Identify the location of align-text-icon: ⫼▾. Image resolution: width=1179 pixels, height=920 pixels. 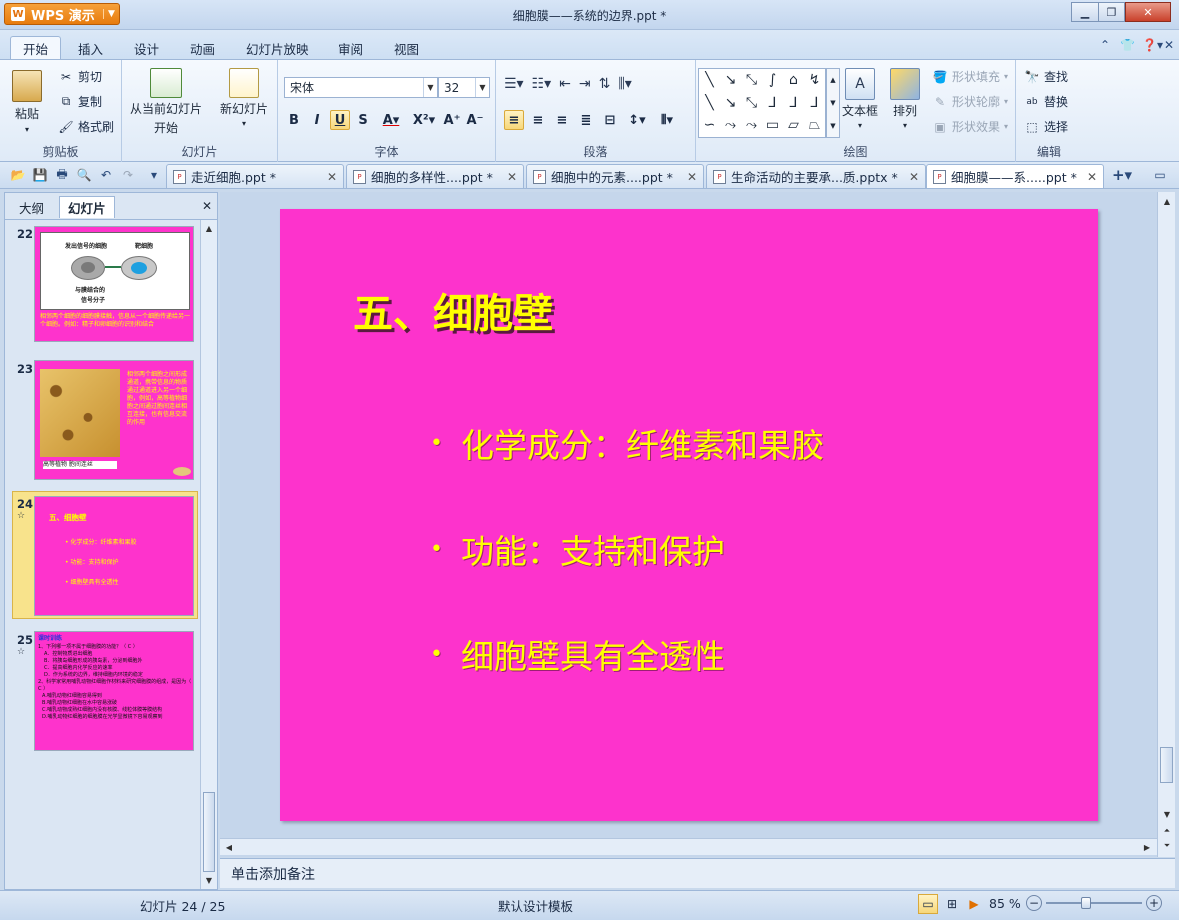
(624, 84).